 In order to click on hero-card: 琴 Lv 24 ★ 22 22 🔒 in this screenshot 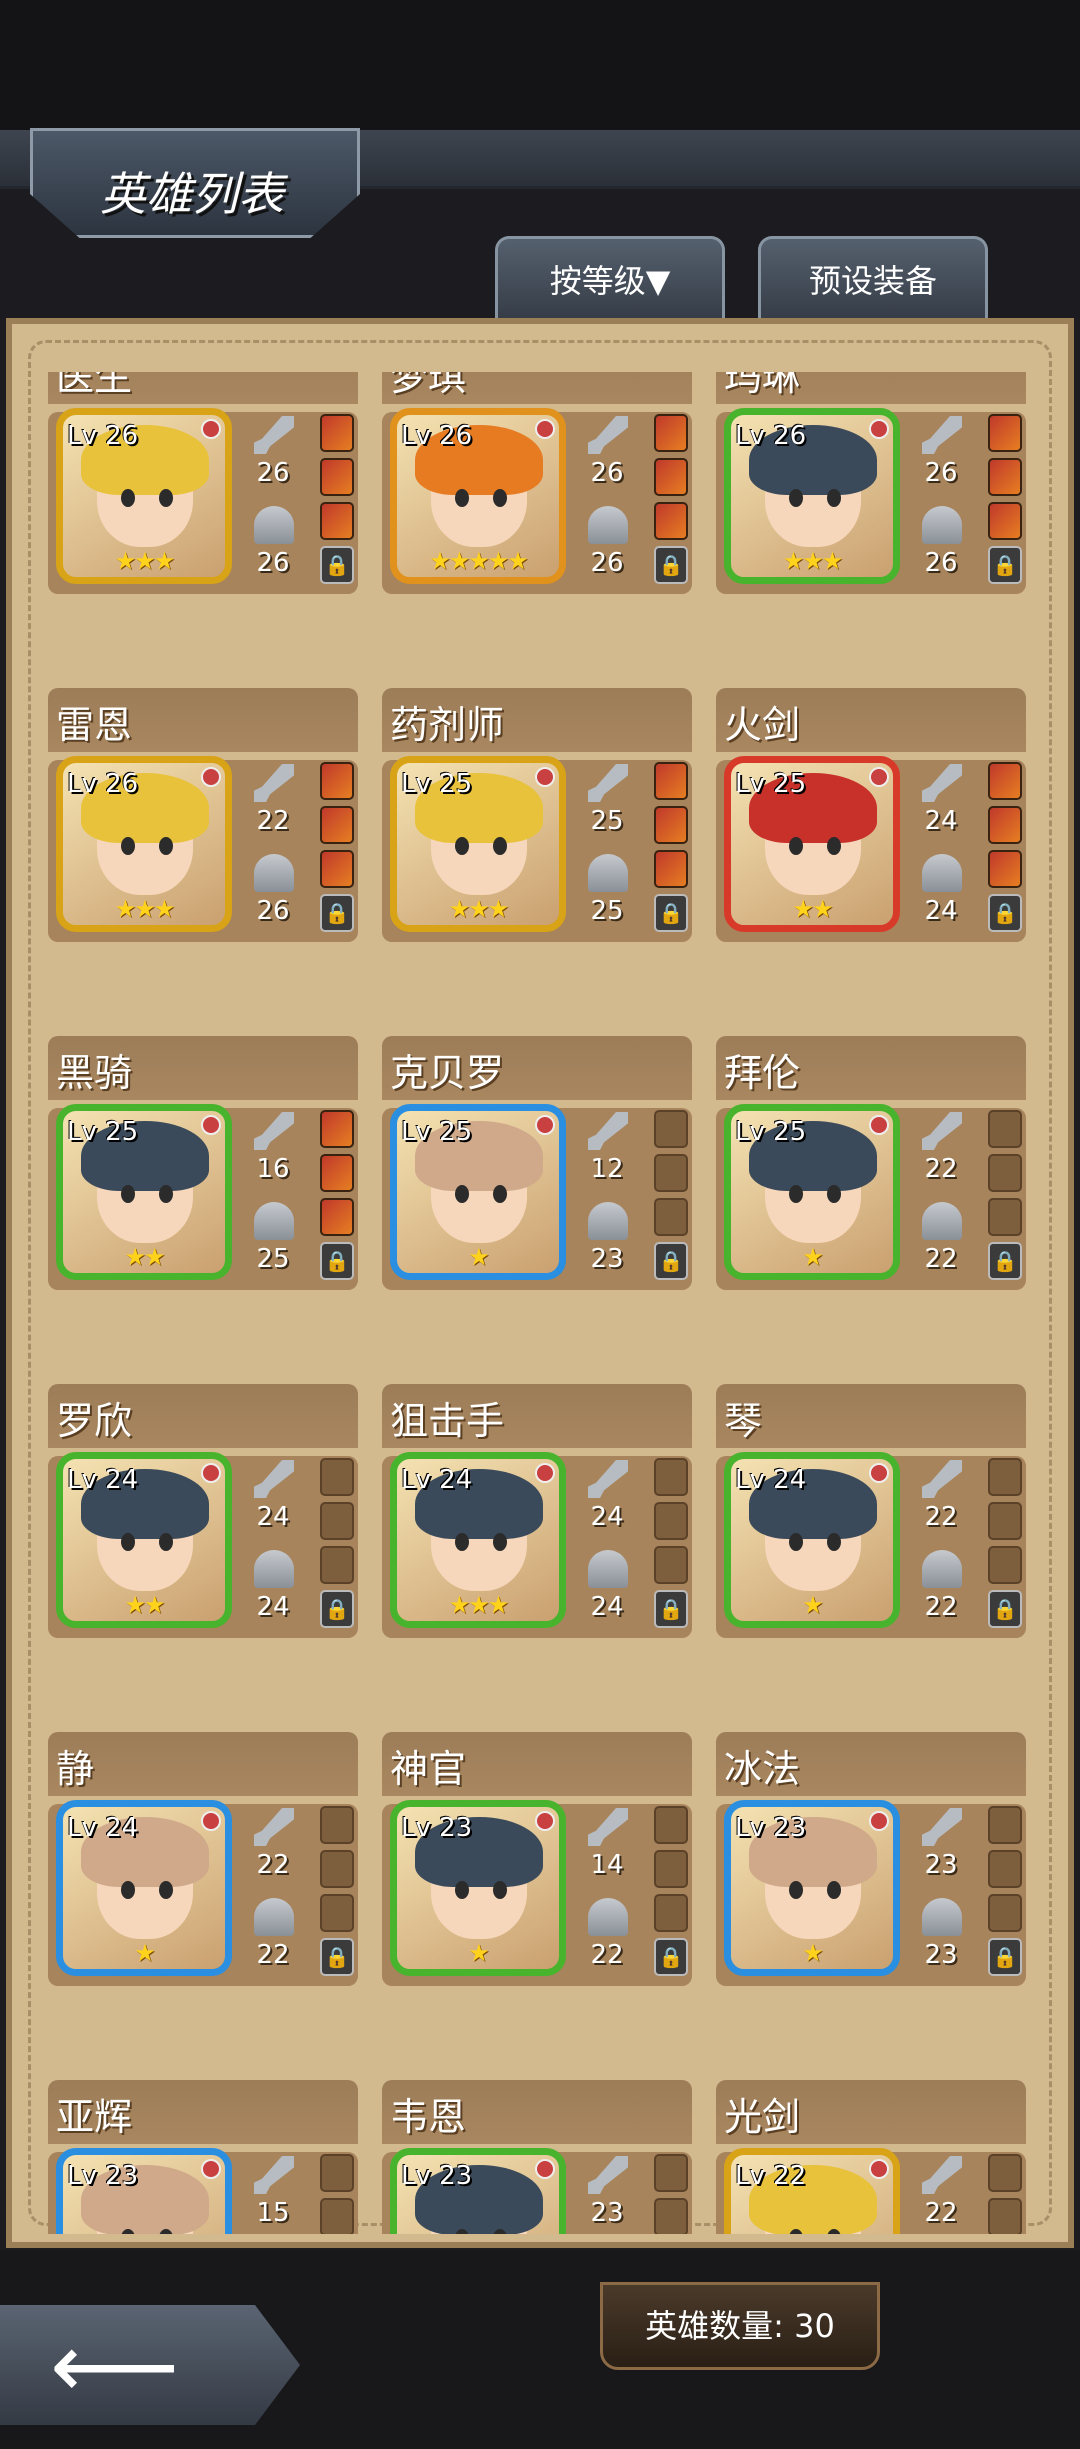, I will do `click(871, 1511)`.